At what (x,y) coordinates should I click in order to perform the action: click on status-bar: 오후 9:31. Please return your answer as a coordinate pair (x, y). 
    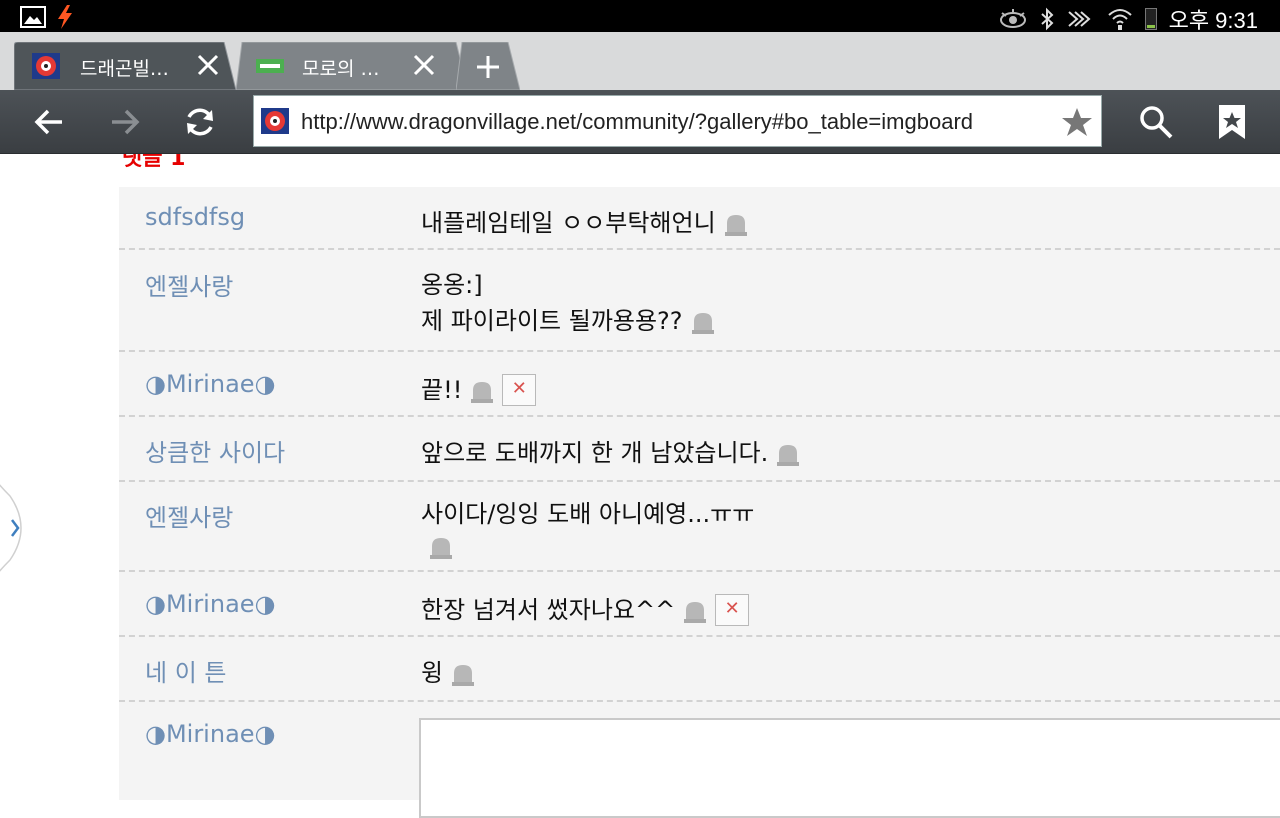
    Looking at the image, I should click on (640, 16).